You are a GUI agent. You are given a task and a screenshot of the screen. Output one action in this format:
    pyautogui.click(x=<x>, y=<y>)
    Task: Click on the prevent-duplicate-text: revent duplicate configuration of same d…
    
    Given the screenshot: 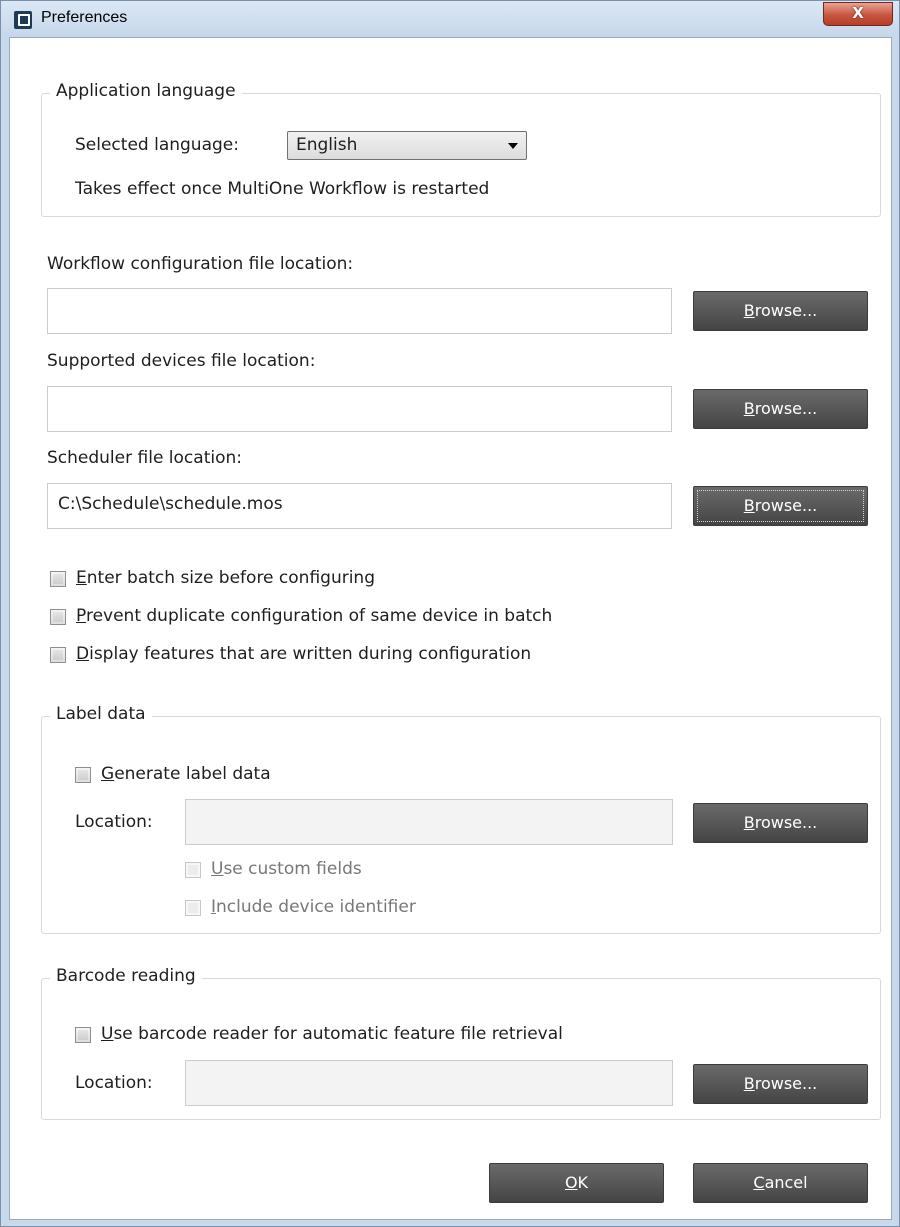 What is the action you would take?
    pyautogui.click(x=319, y=616)
    